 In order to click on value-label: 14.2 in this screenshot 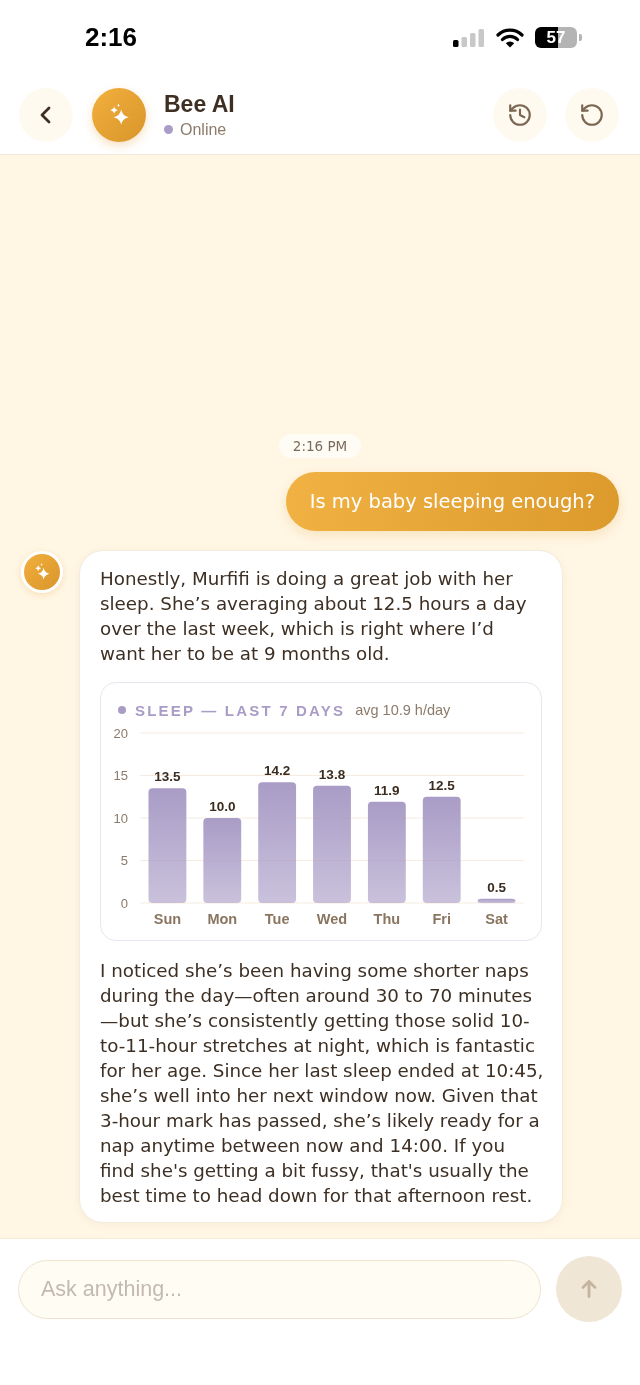, I will do `click(277, 771)`.